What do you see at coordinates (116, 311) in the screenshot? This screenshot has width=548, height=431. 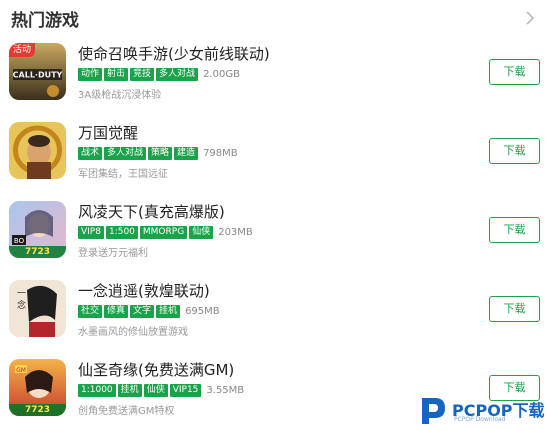 I see `game-tag: 修真` at bounding box center [116, 311].